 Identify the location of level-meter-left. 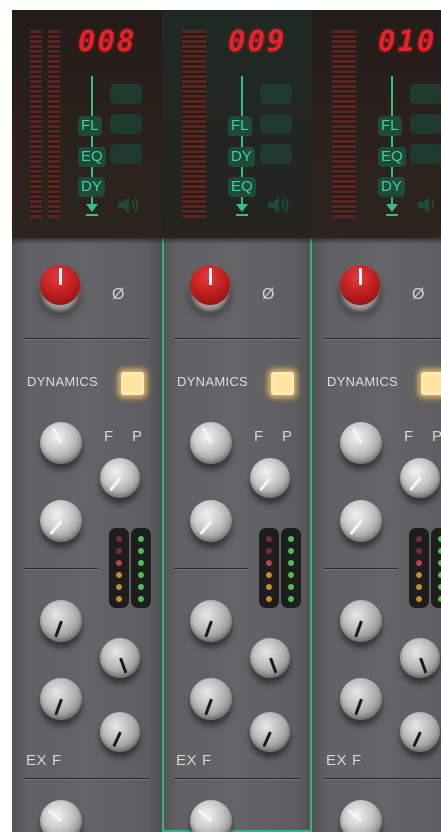
(36, 124).